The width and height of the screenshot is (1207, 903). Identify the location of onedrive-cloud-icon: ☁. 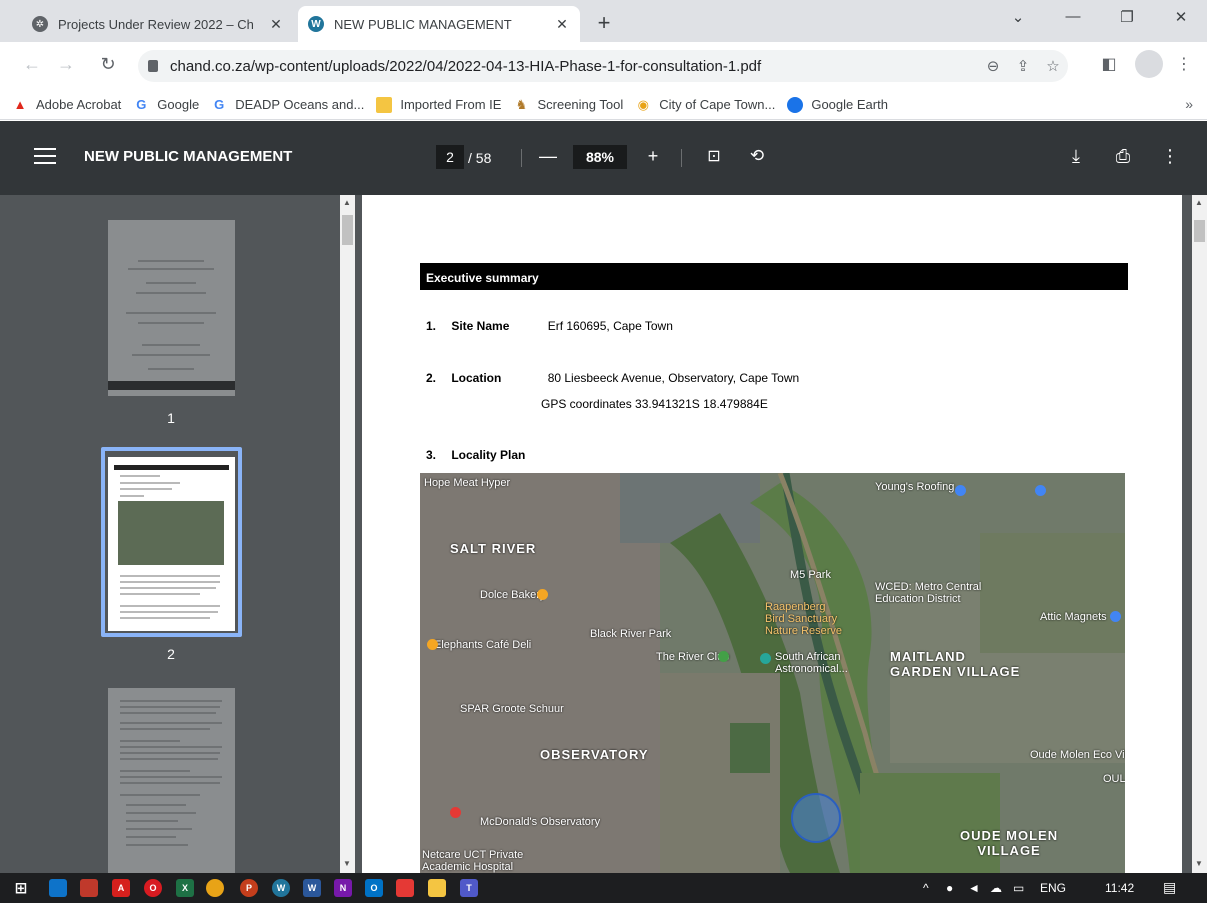
(996, 888).